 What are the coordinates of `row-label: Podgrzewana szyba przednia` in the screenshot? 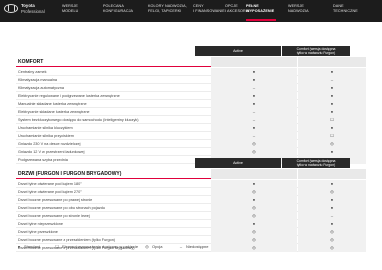 It's located at (43, 159).